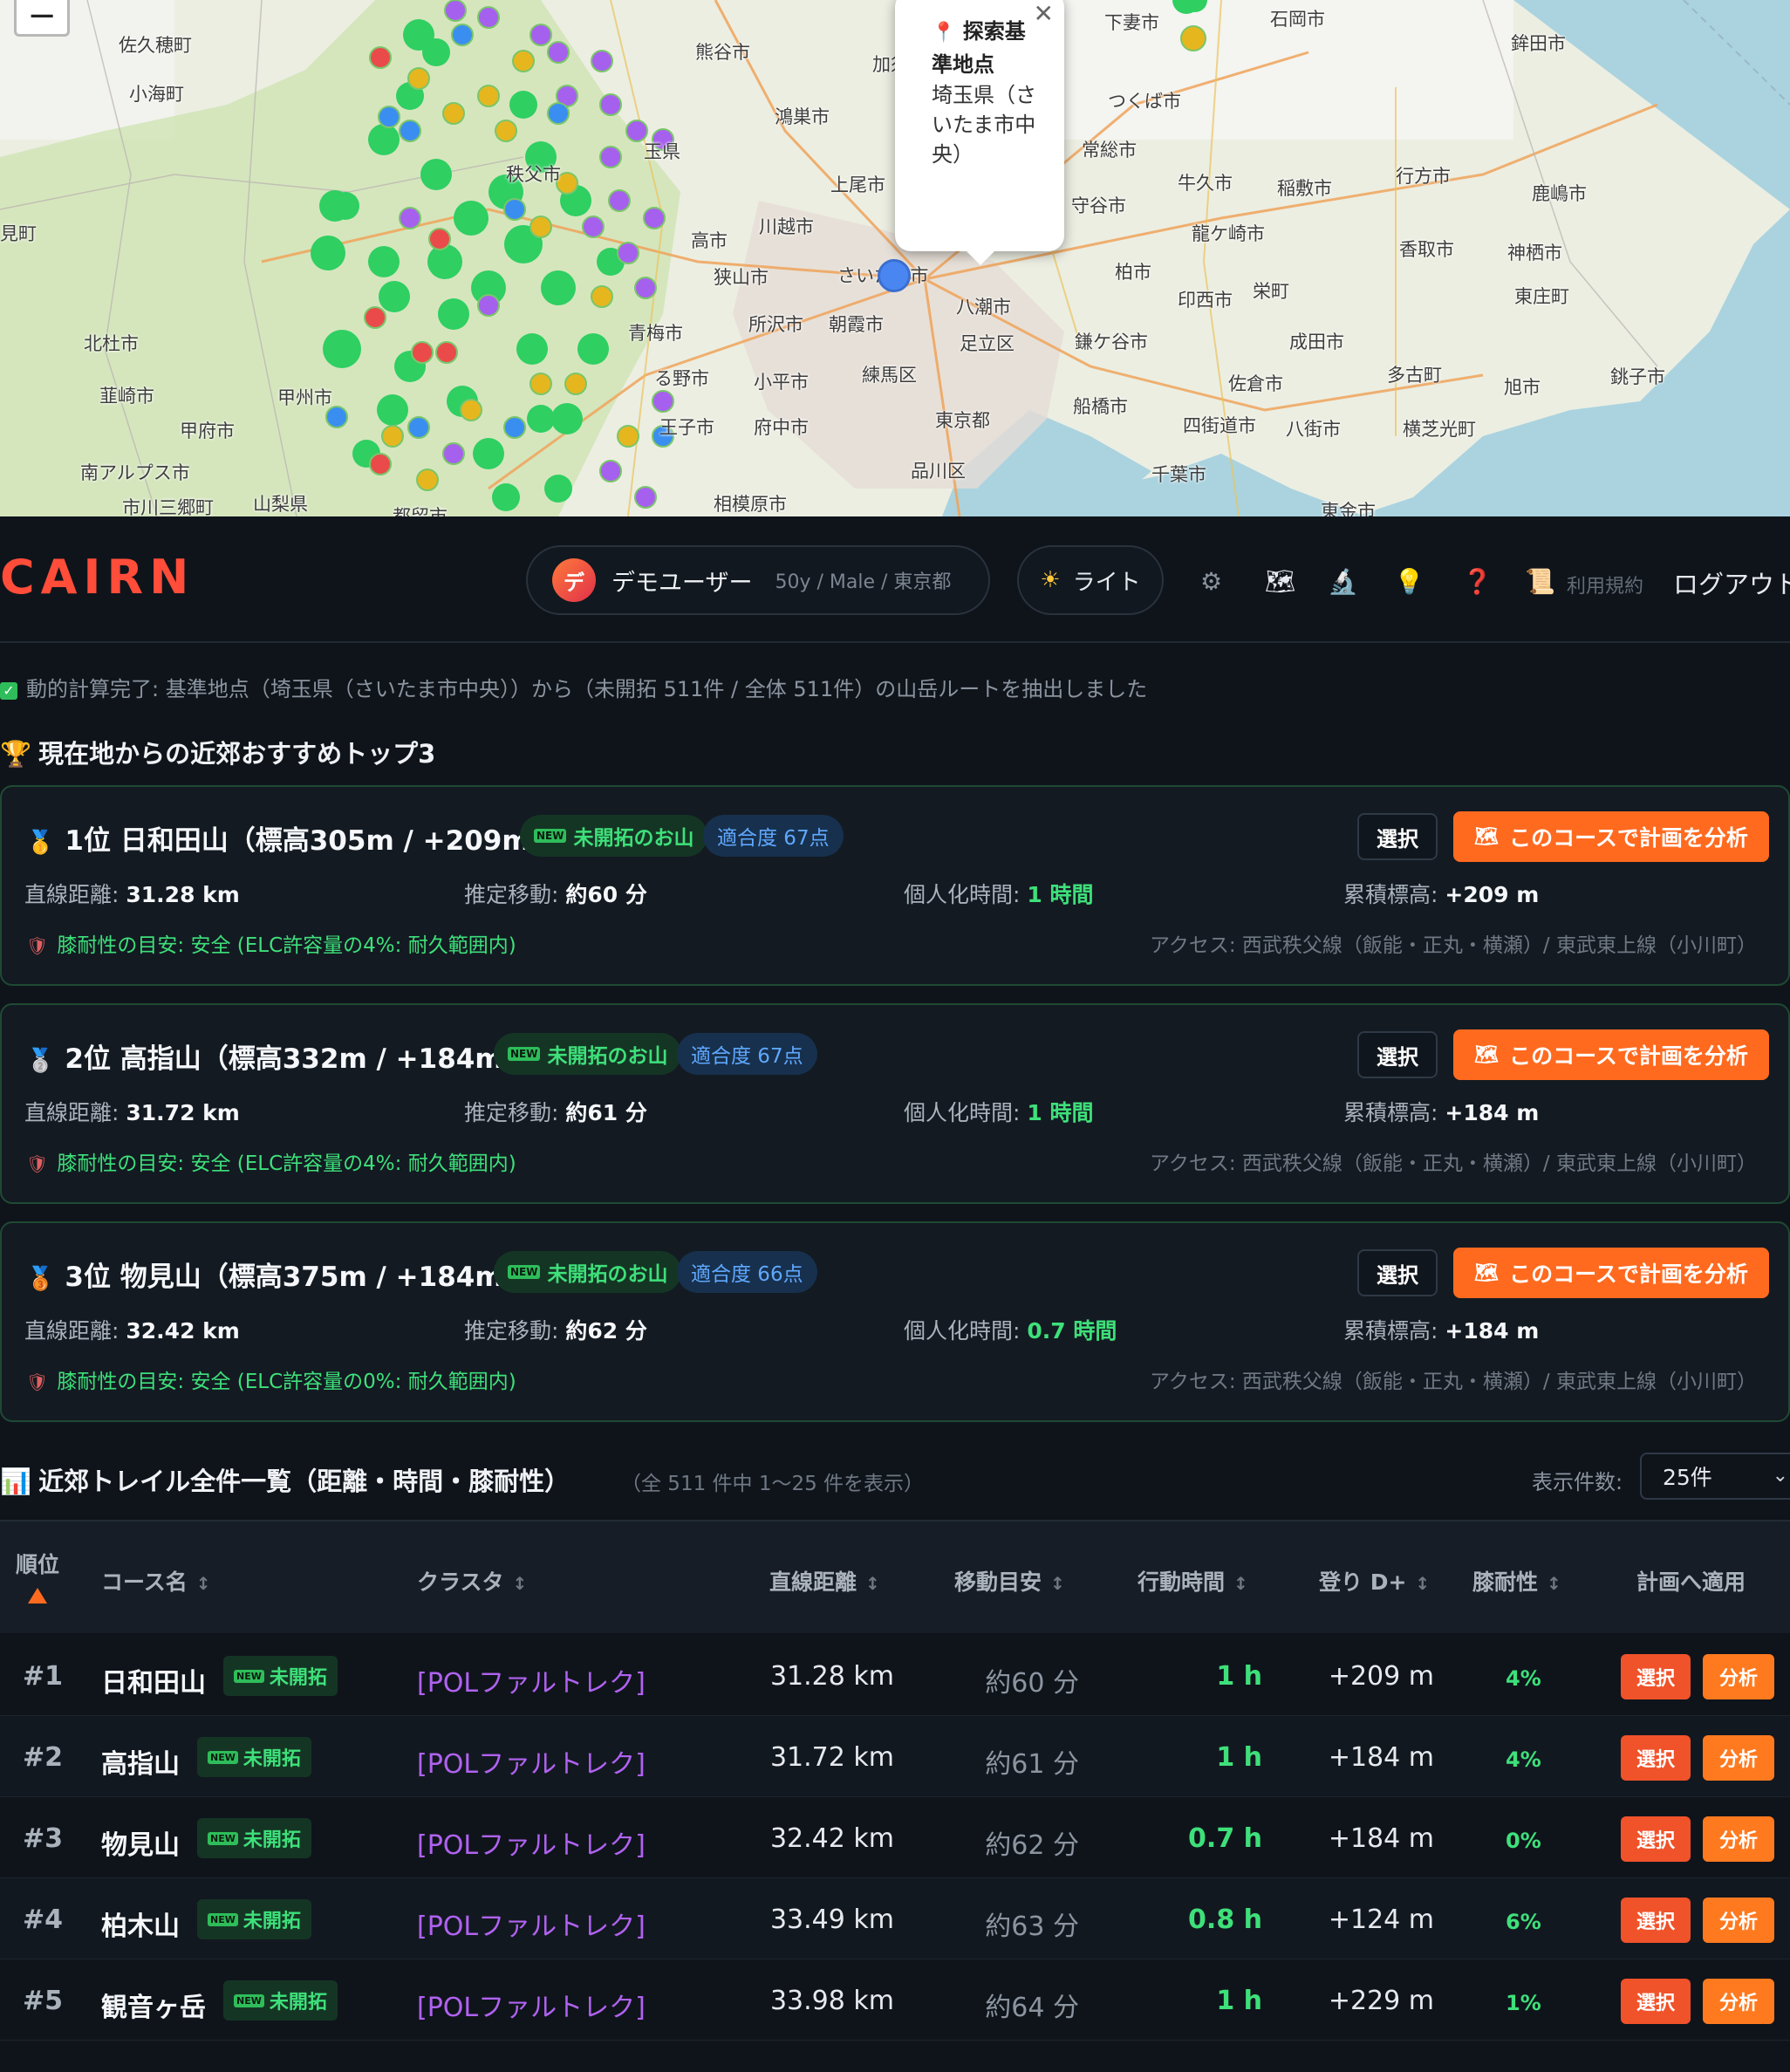 The width and height of the screenshot is (1790, 2072). I want to click on map-place-label: 鉾田市, so click(1538, 43).